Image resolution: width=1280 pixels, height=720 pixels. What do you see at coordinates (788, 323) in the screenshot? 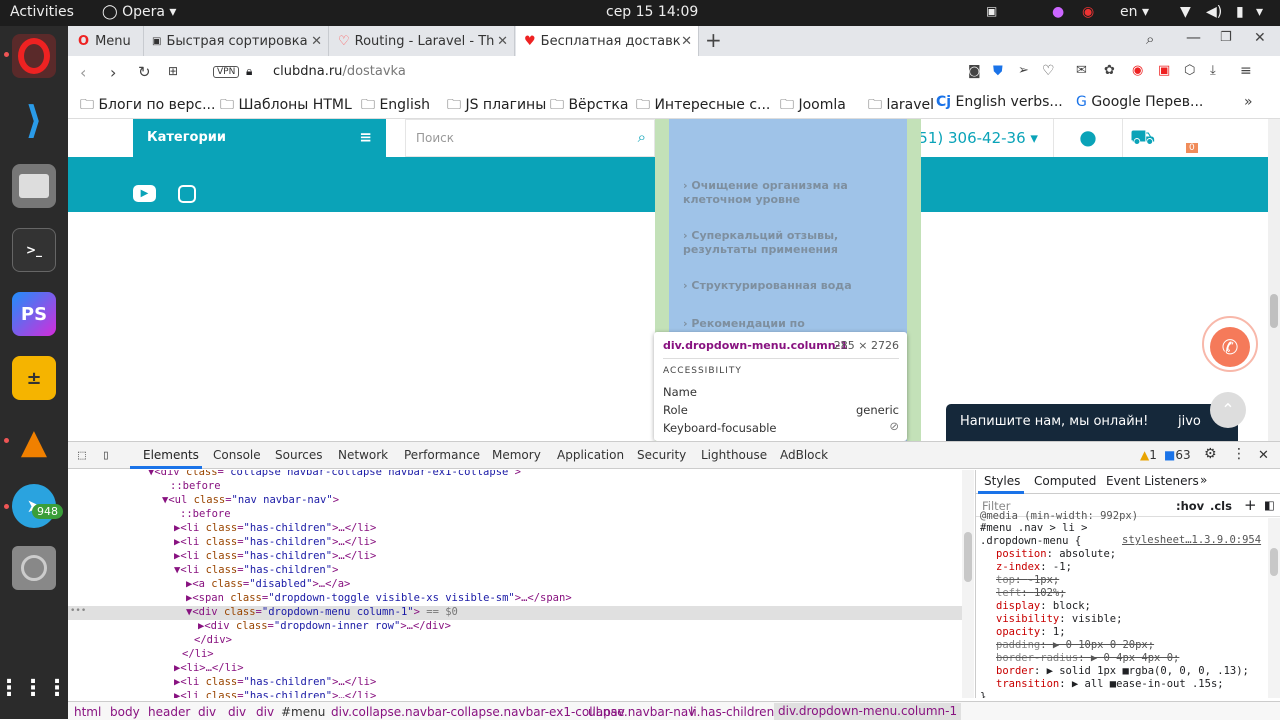
I see `menu-item: › Рекомендации по` at bounding box center [788, 323].